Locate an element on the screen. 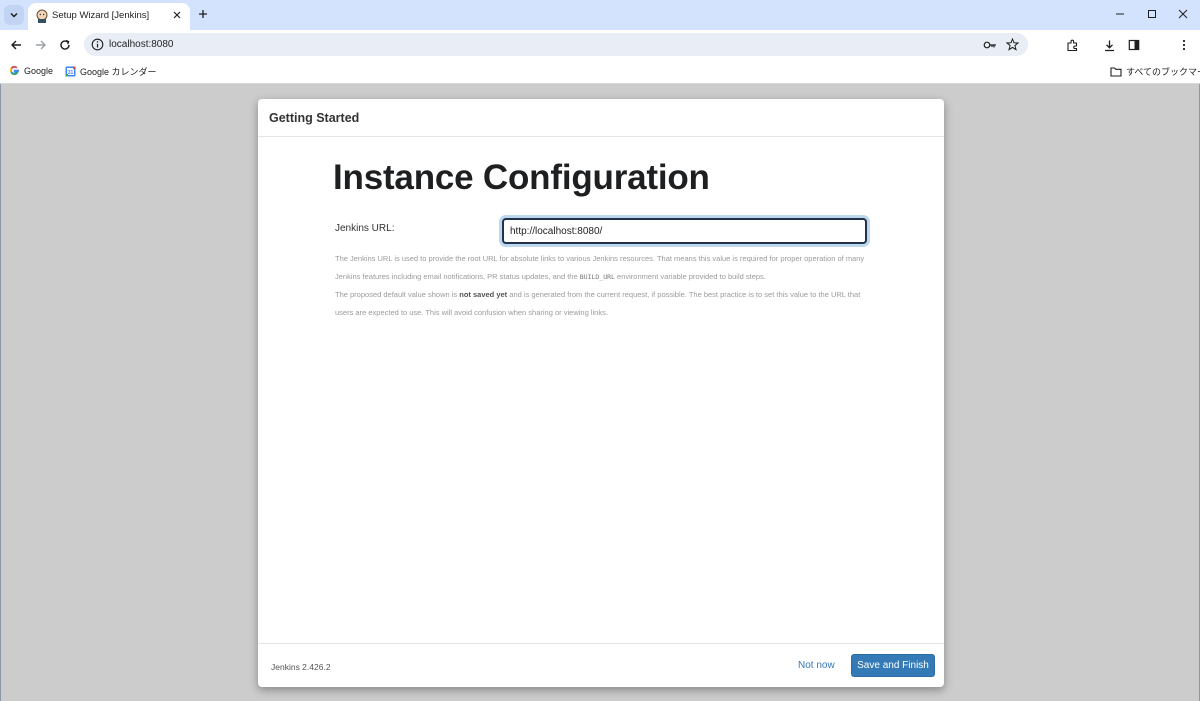 The width and height of the screenshot is (1200, 701). all-bookmarks-label: すべてのブックマーク is located at coordinates (1163, 72).